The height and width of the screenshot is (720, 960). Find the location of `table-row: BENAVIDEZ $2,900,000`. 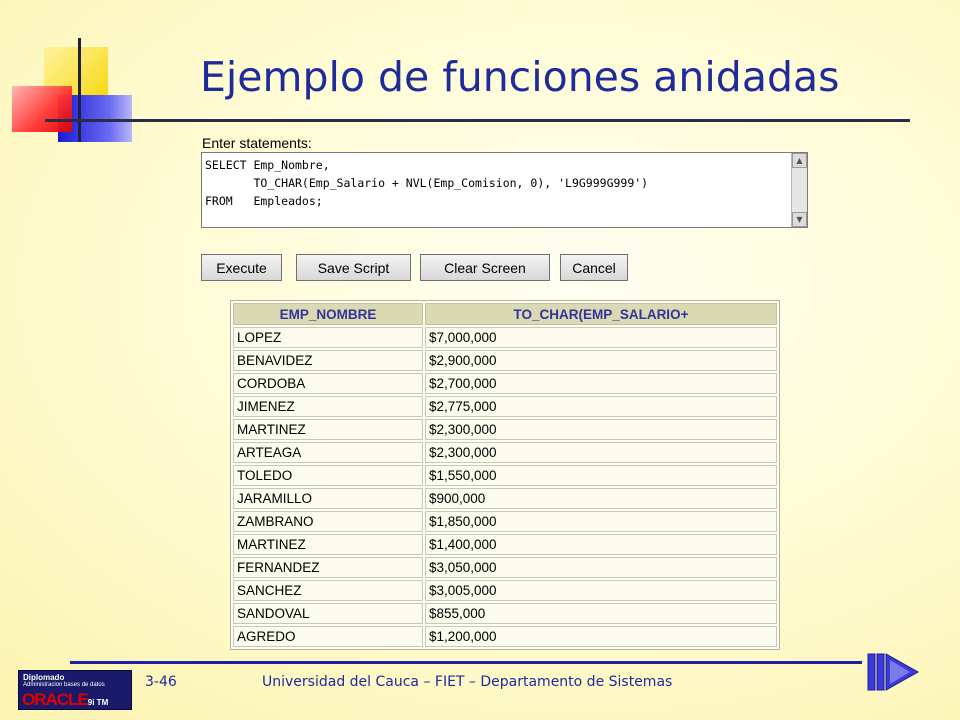

table-row: BENAVIDEZ $2,900,000 is located at coordinates (505, 360).